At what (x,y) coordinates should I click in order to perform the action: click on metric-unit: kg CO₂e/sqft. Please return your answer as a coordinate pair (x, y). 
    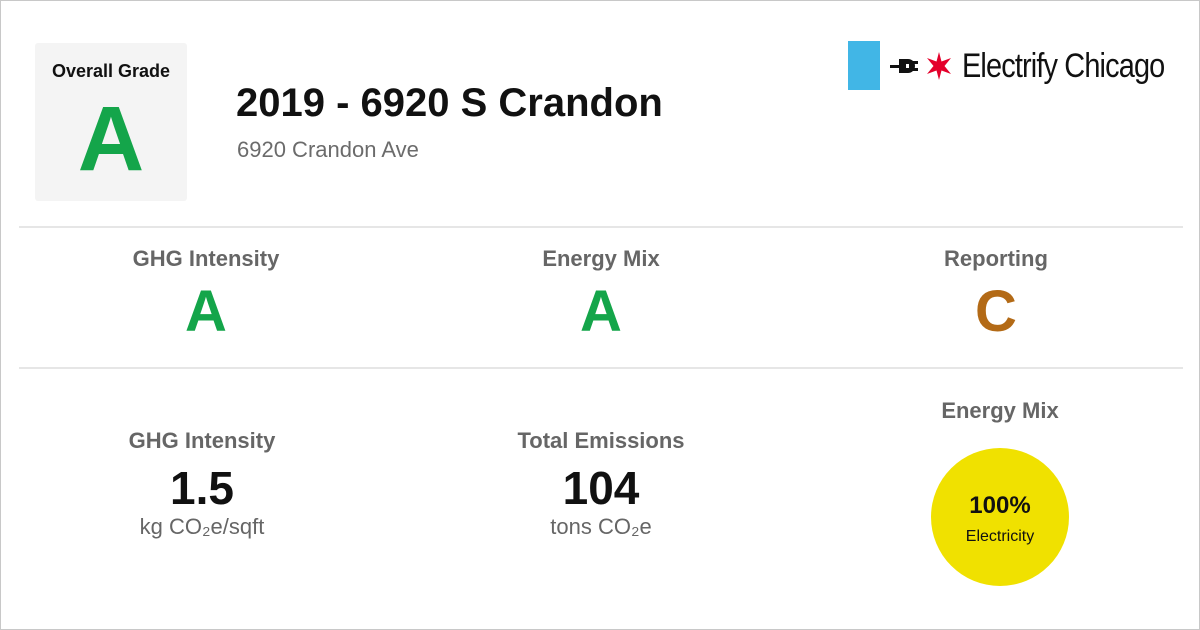
    Looking at the image, I should click on (202, 526).